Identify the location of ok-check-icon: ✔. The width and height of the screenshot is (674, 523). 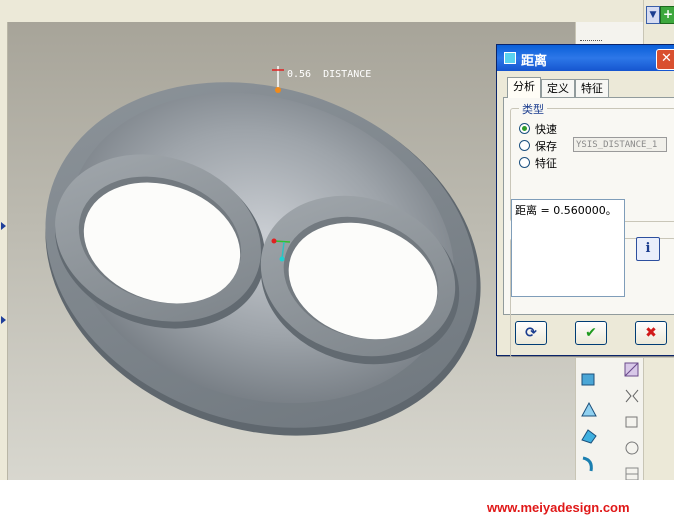
(591, 333).